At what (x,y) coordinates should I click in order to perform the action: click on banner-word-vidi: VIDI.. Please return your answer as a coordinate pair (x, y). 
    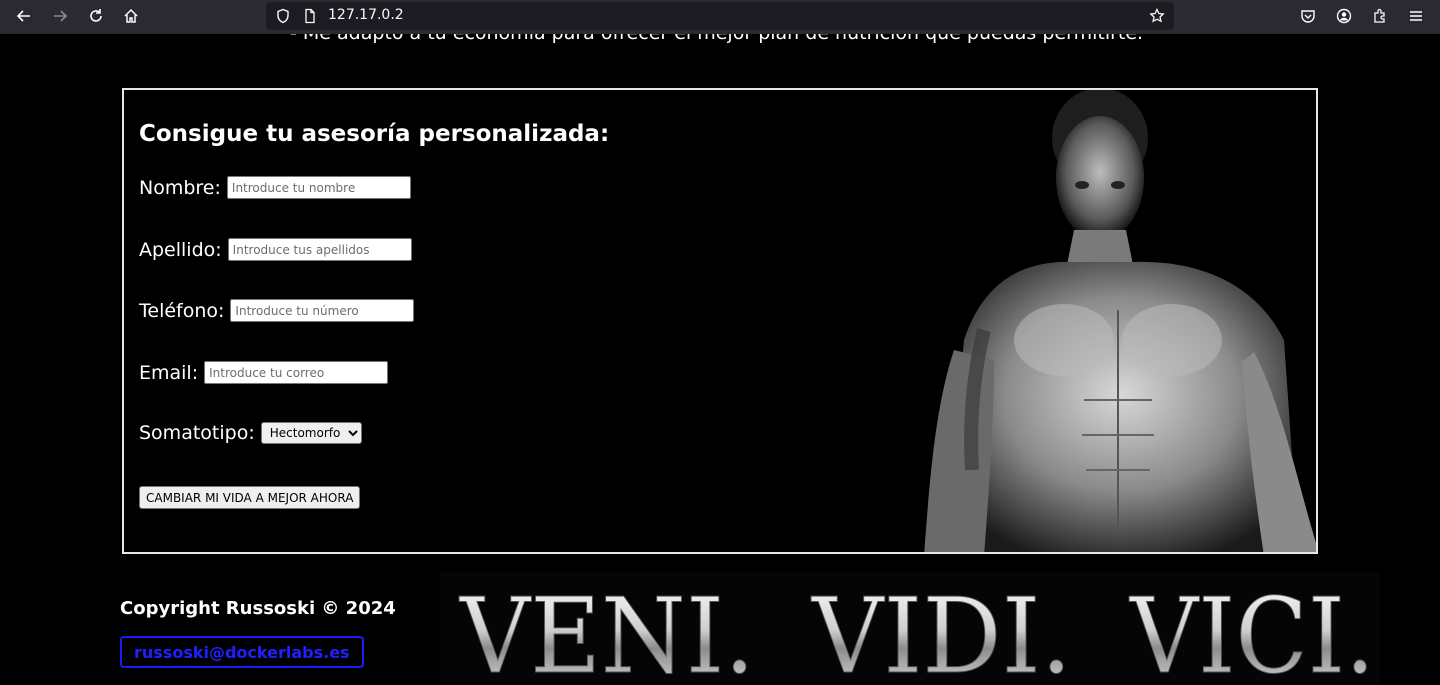
    Looking at the image, I should click on (941, 630).